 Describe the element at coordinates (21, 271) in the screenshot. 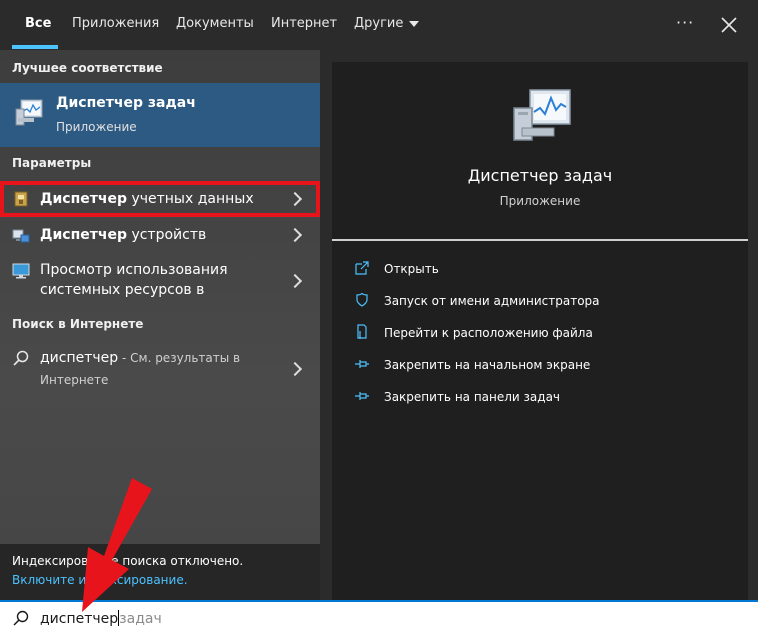

I see `monitor-icon` at that location.